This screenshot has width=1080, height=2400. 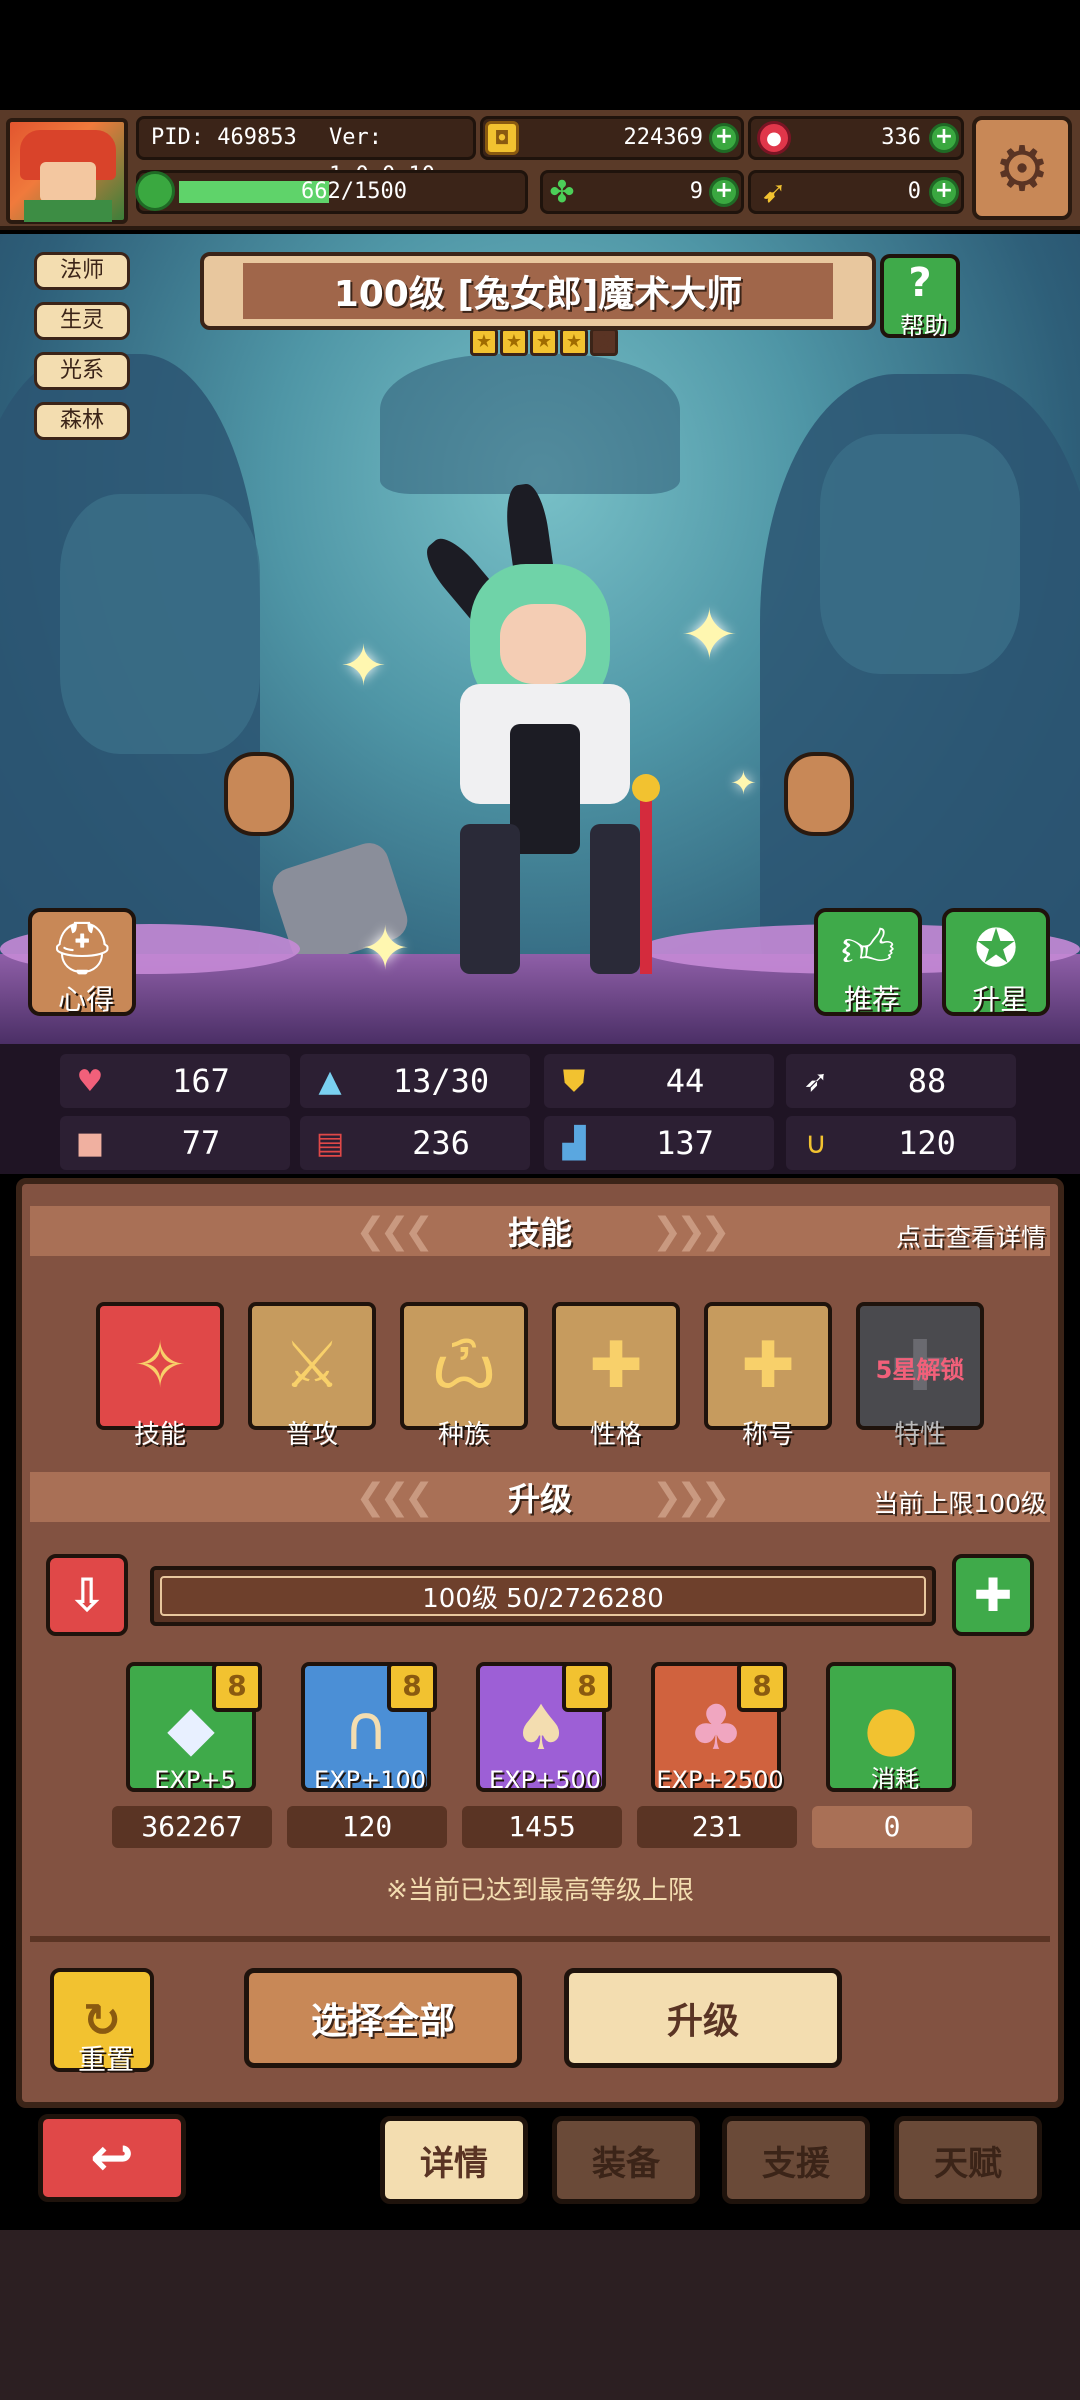 What do you see at coordinates (175, 1143) in the screenshot?
I see `stat-attack: ■ 77` at bounding box center [175, 1143].